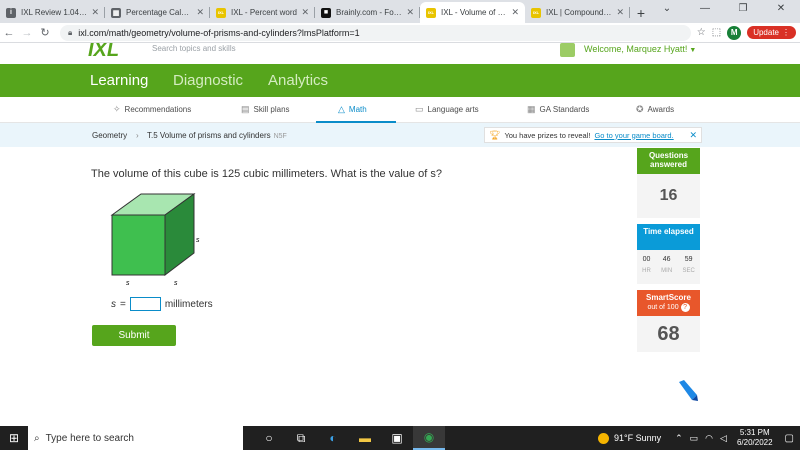 Image resolution: width=800 pixels, height=450 pixels. I want to click on weather-widget: 91°F Sunny, so click(629, 438).